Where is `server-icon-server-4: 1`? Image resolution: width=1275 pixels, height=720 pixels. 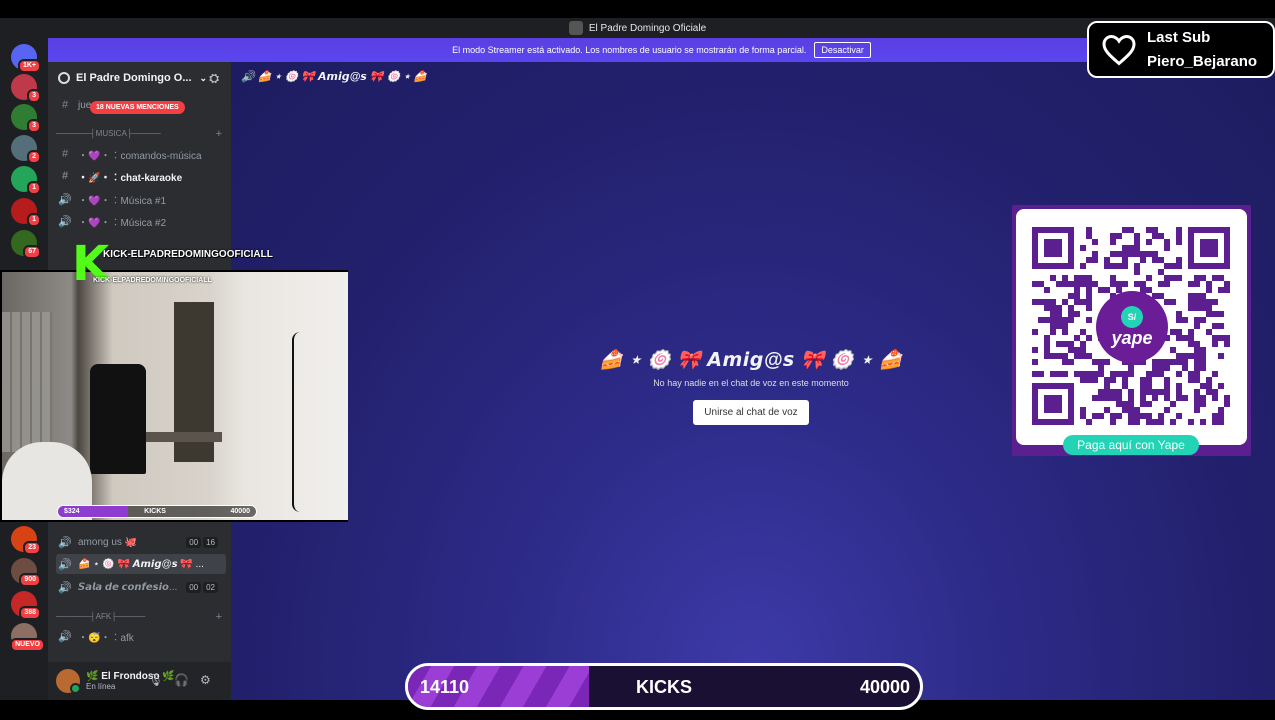
server-icon-server-4: 1 is located at coordinates (26, 180).